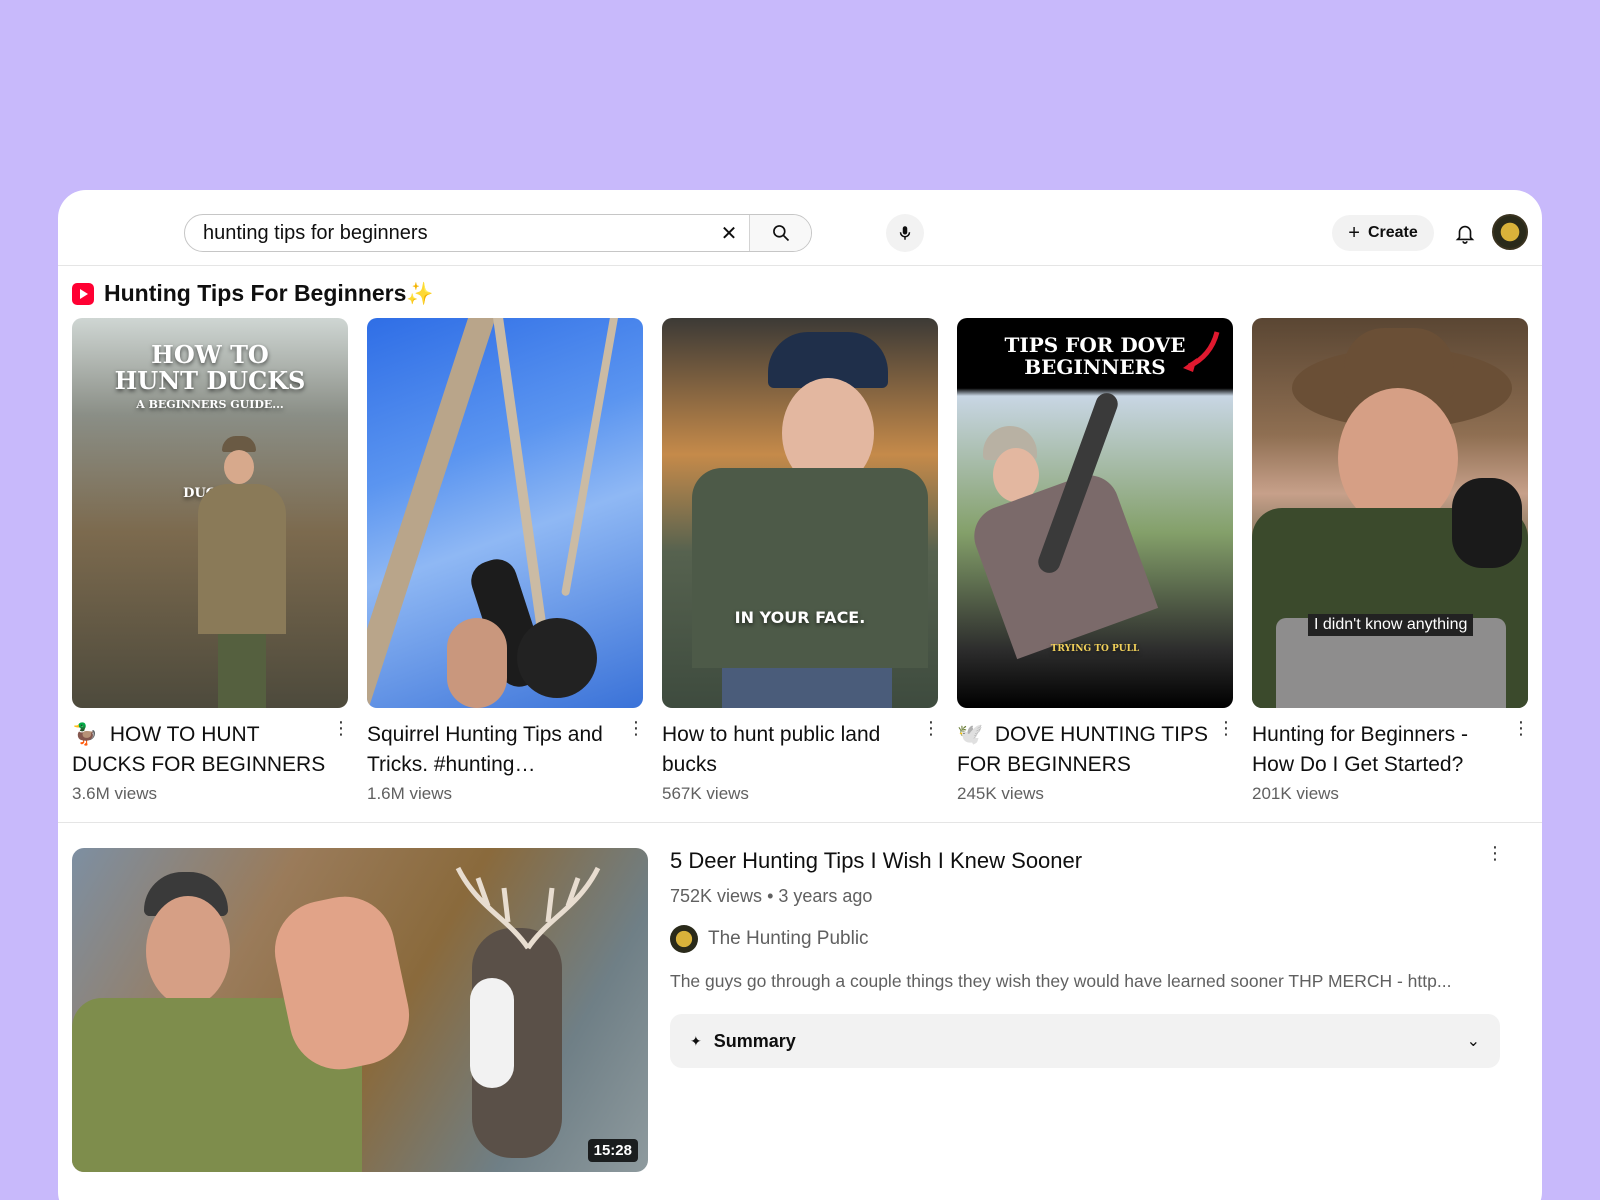  I want to click on channel-avatar, so click(684, 939).